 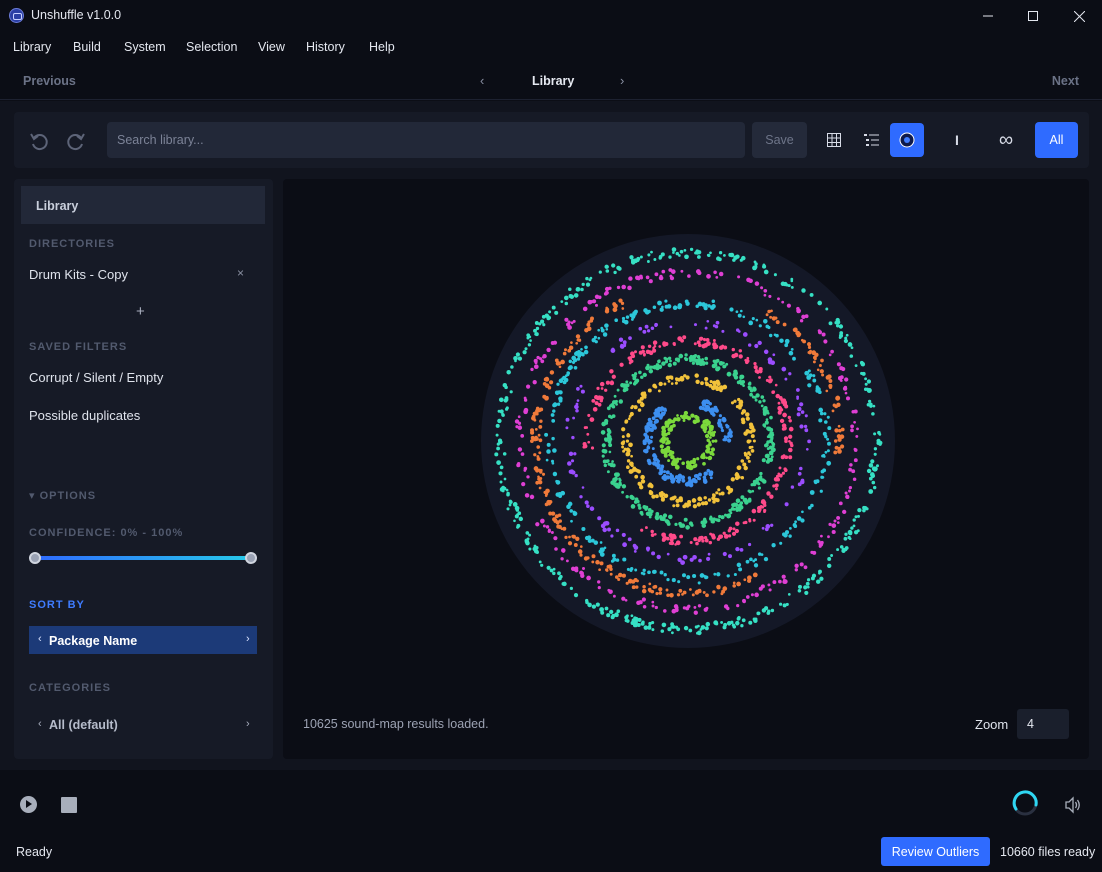 I want to click on redo-button, so click(x=76, y=141).